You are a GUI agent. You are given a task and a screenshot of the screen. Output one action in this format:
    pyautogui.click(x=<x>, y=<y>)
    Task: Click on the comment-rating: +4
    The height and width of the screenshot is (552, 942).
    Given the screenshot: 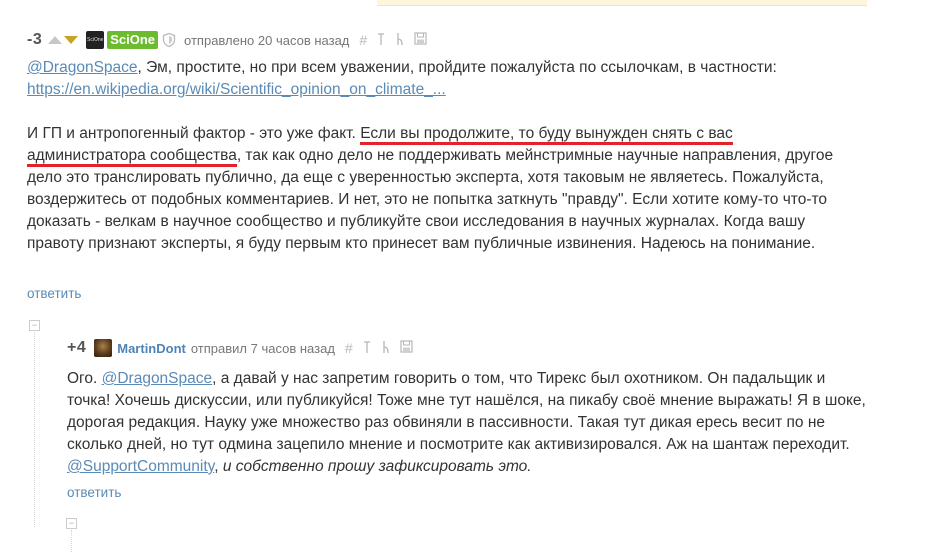 What is the action you would take?
    pyautogui.click(x=77, y=347)
    